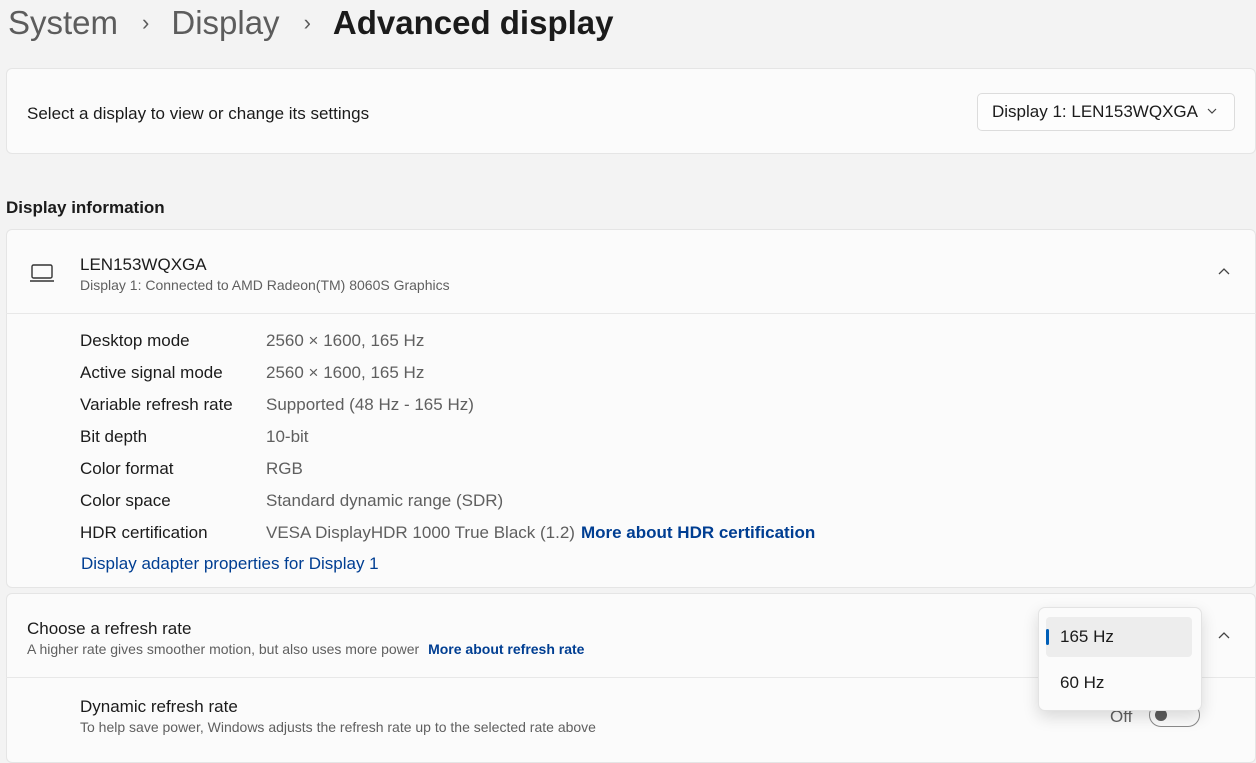  What do you see at coordinates (370, 404) in the screenshot?
I see `info-value: Supported (48 Hz - 165 Hz)` at bounding box center [370, 404].